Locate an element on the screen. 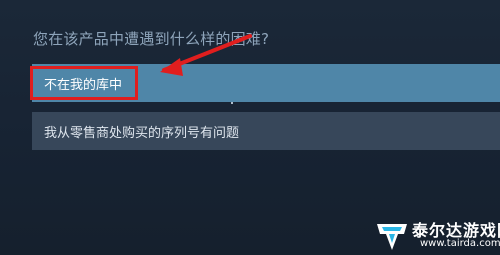 The height and width of the screenshot is (255, 500). arrow-head-icon is located at coordinates (171, 67).